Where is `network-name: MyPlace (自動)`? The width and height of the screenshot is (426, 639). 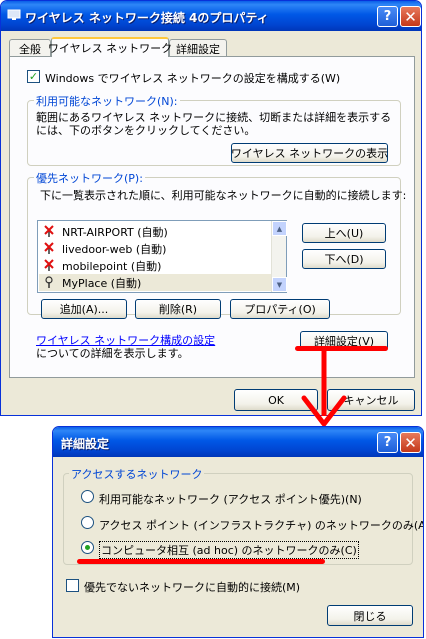
network-name: MyPlace (自動) is located at coordinates (102, 283).